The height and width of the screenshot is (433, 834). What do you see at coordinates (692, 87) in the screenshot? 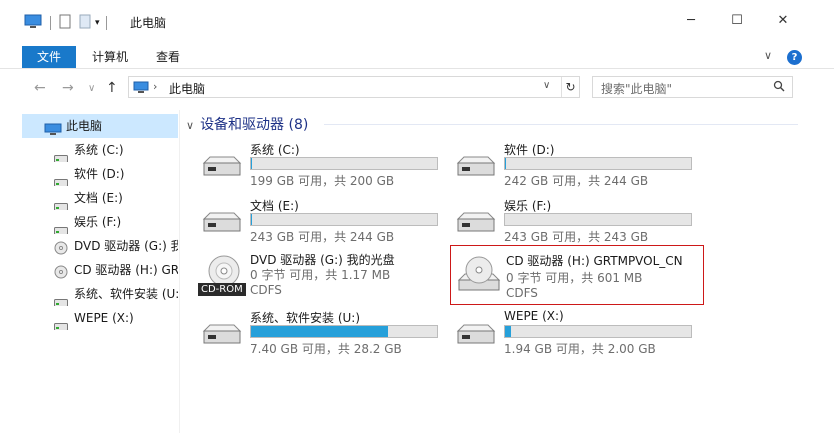
I see `search-input: 搜索"此电脑"` at bounding box center [692, 87].